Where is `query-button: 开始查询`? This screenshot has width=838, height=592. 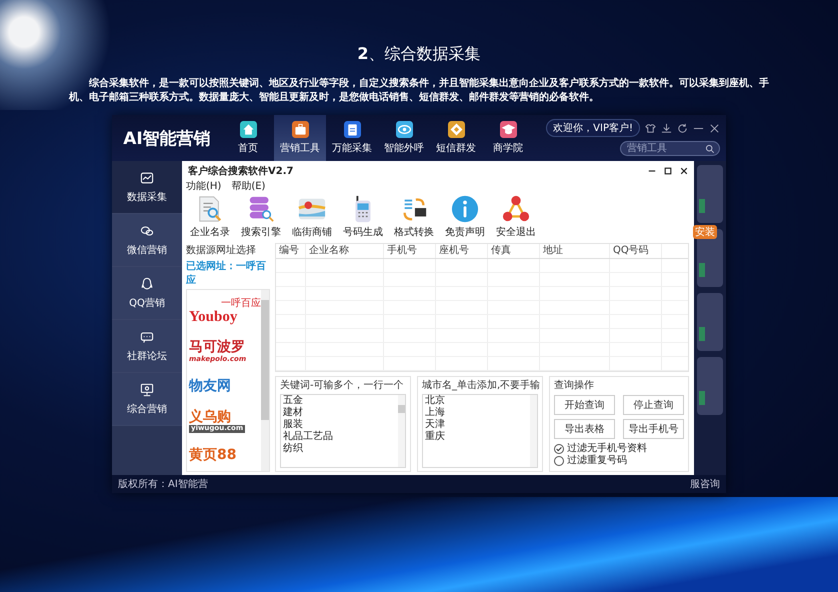 query-button: 开始查询 is located at coordinates (584, 405).